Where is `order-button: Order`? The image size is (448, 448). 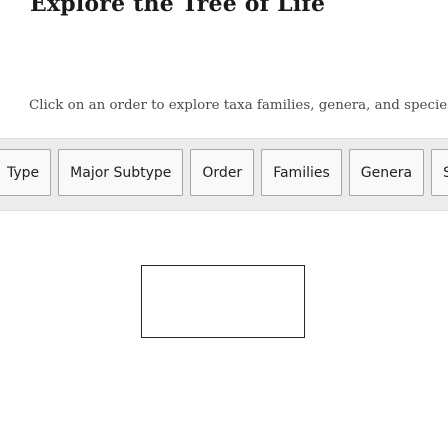
order-button: Order is located at coordinates (222, 172).